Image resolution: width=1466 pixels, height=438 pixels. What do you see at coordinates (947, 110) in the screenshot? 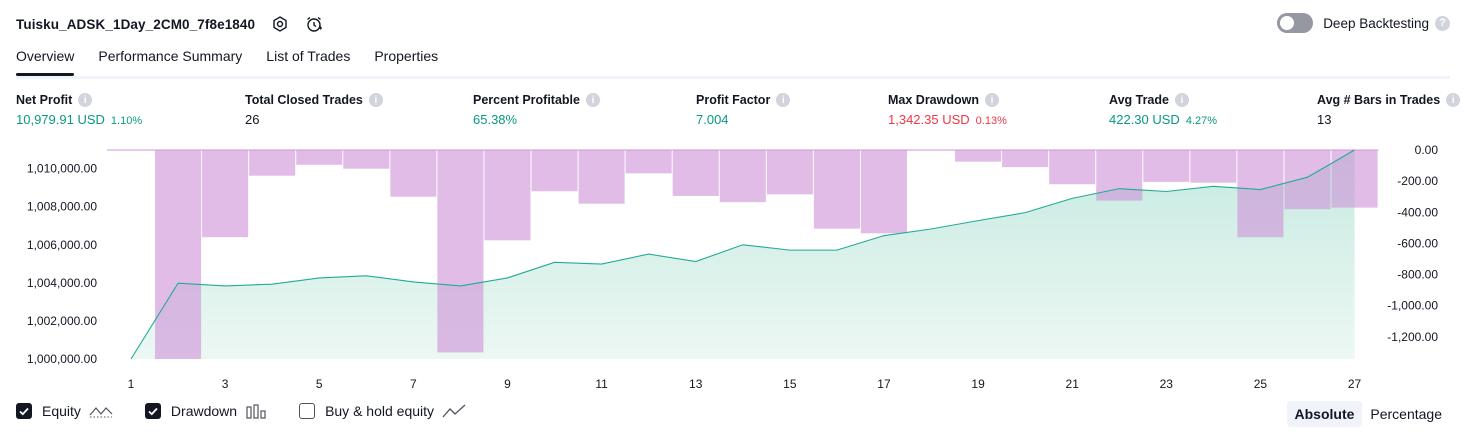
I see `metric-max-drawdown: Max Drawdown i 1,342.35 USD 0.13%` at bounding box center [947, 110].